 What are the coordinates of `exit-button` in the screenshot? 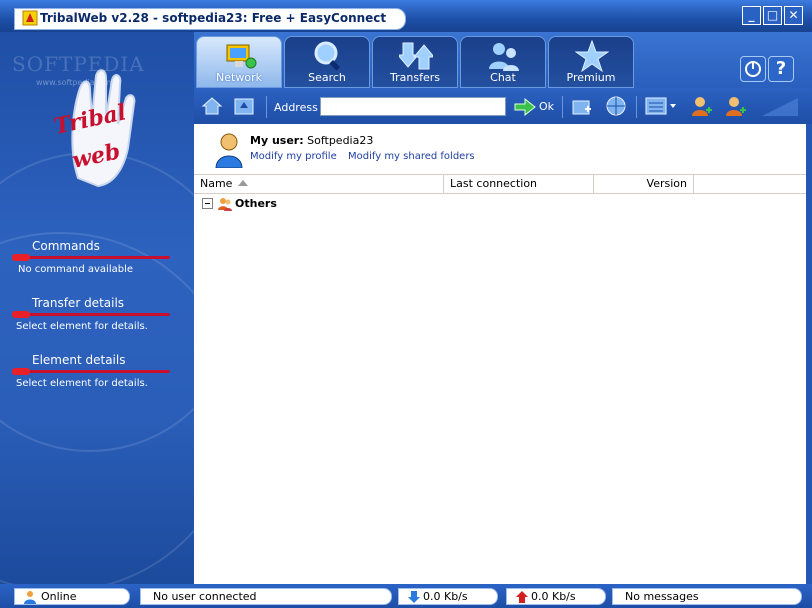 It's located at (753, 69).